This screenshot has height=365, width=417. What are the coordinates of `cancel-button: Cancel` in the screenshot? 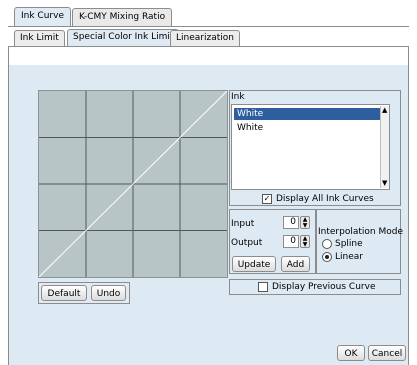 It's located at (387, 353).